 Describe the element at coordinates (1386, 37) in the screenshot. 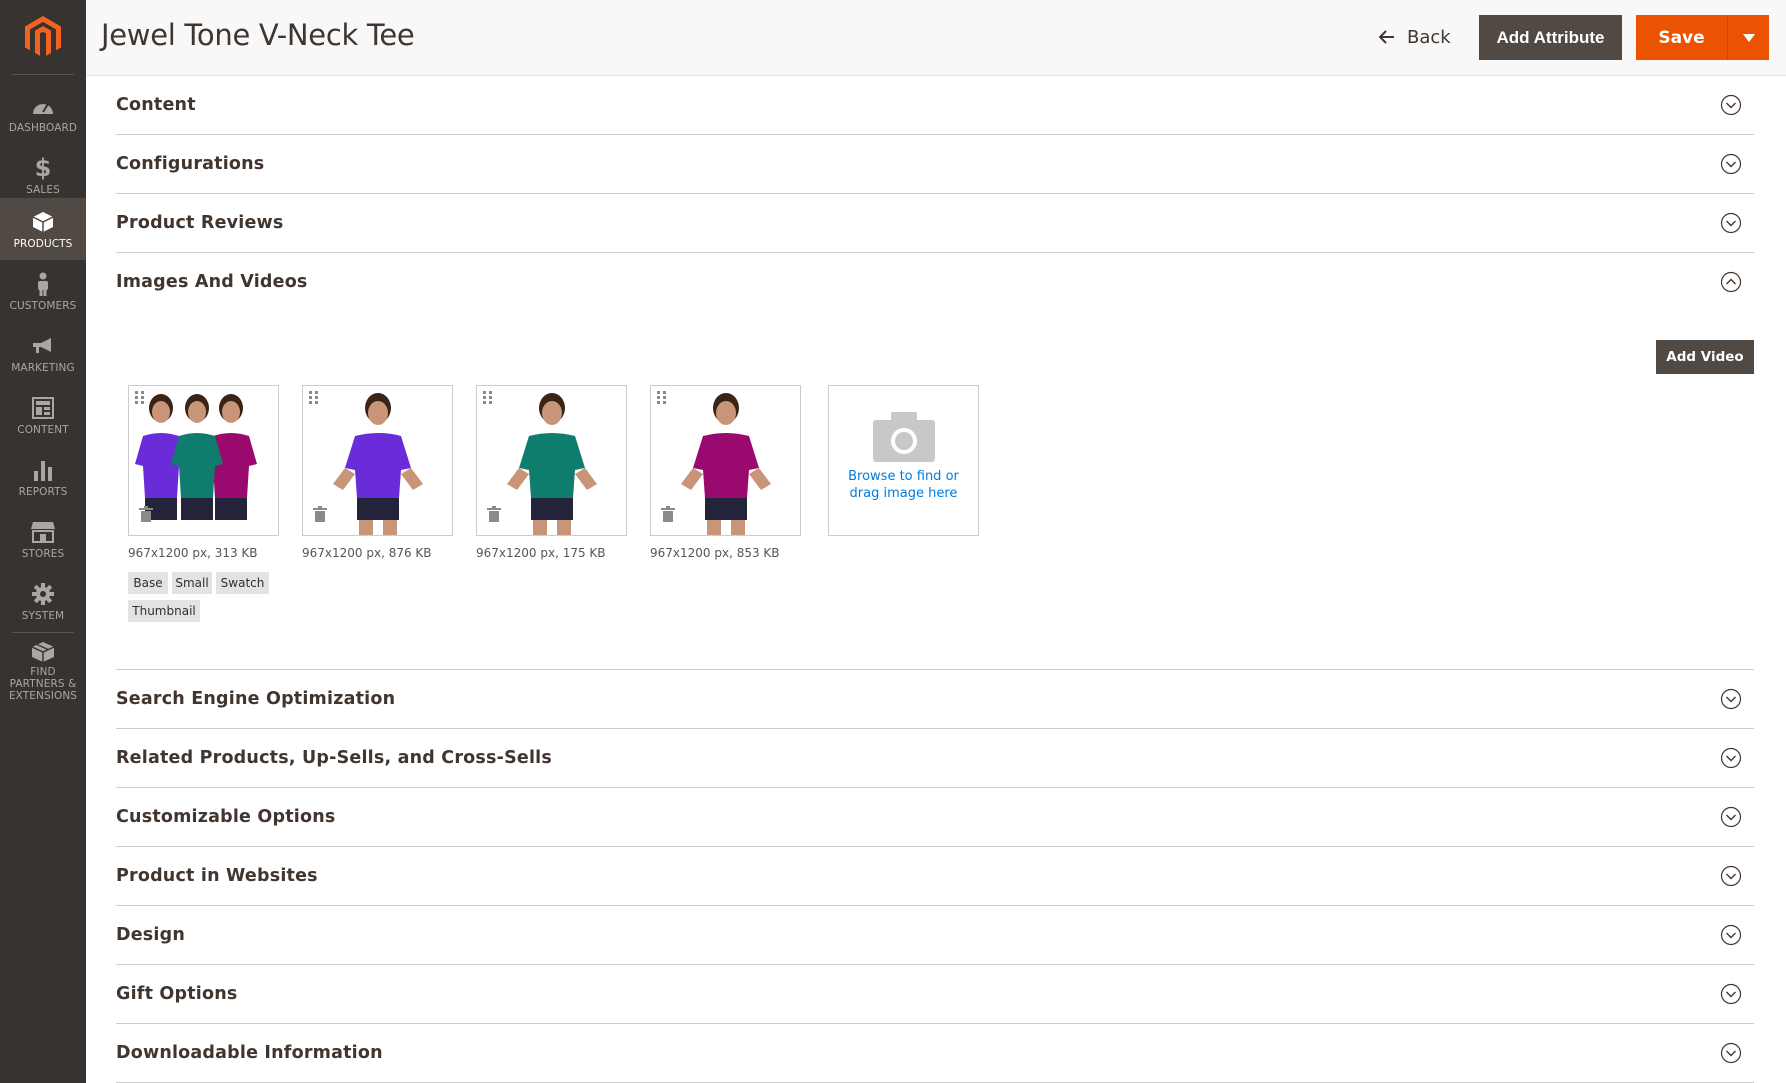

I see `arrow-left-icon` at that location.